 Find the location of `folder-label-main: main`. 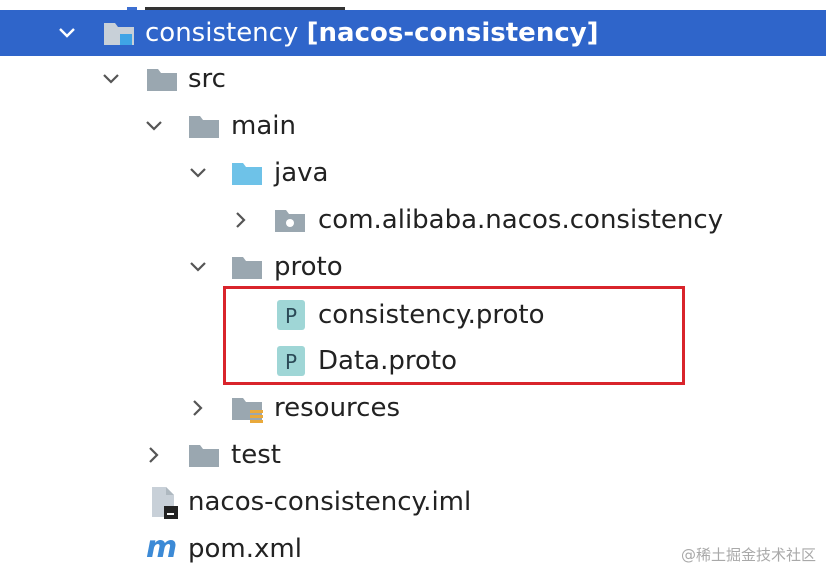

folder-label-main: main is located at coordinates (263, 126).